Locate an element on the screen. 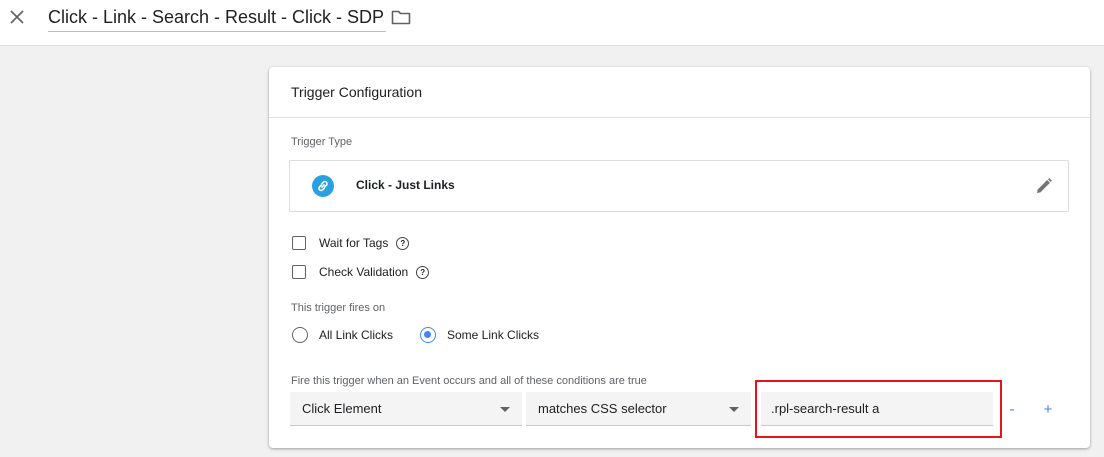 The width and height of the screenshot is (1104, 457). all-link-clicks-label: All Link Clicks is located at coordinates (356, 335).